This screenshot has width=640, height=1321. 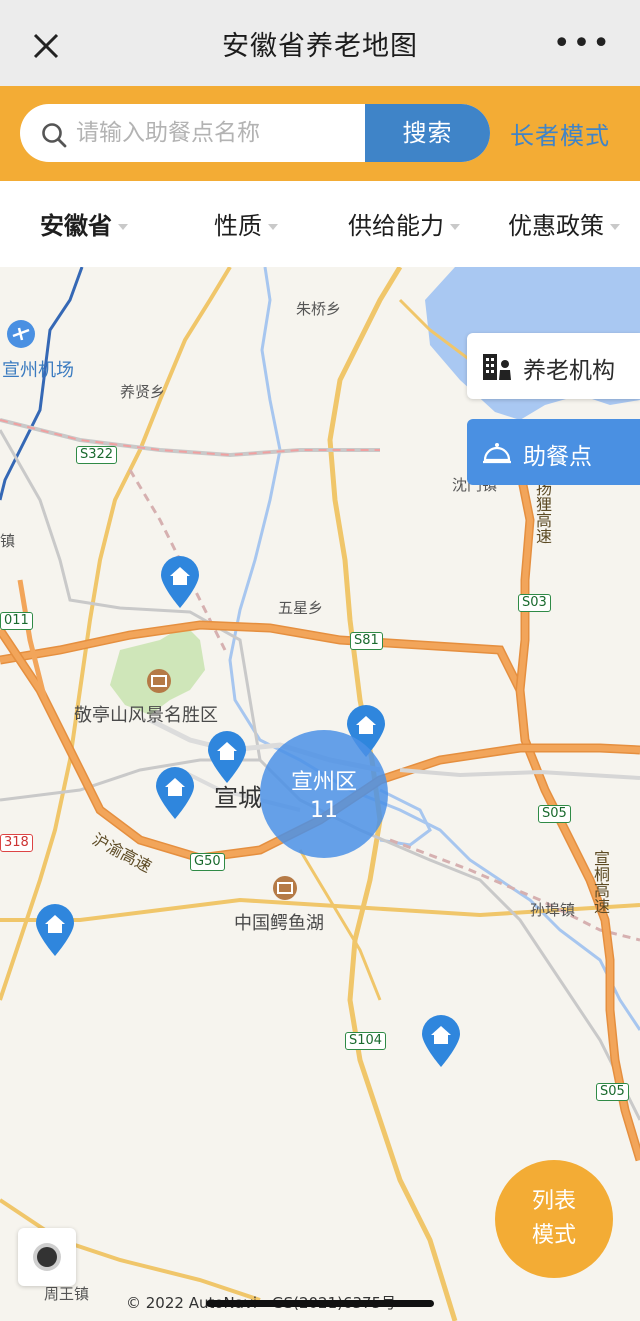 I want to click on district-cluster: 宣州区 11, so click(x=324, y=794).